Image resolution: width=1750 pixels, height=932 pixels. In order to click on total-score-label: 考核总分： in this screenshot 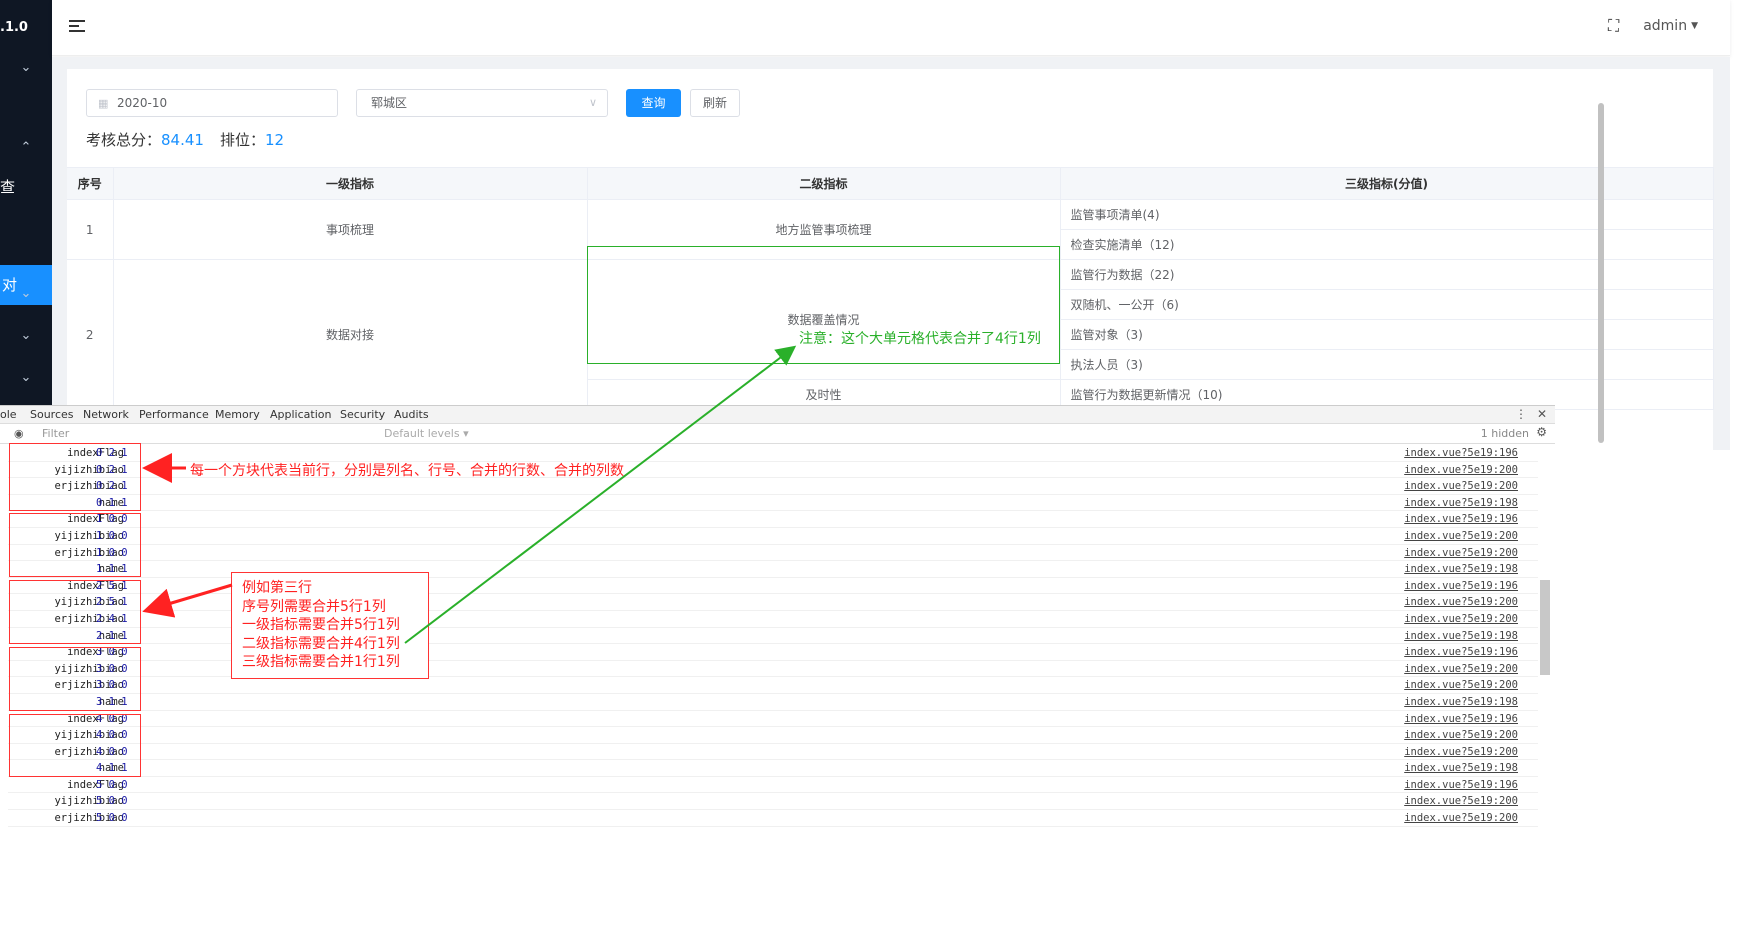, I will do `click(124, 140)`.